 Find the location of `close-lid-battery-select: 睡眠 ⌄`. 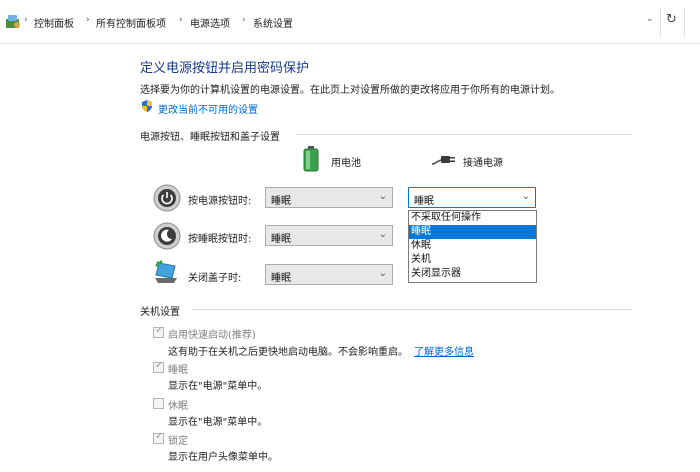

close-lid-battery-select: 睡眠 ⌄ is located at coordinates (329, 274).